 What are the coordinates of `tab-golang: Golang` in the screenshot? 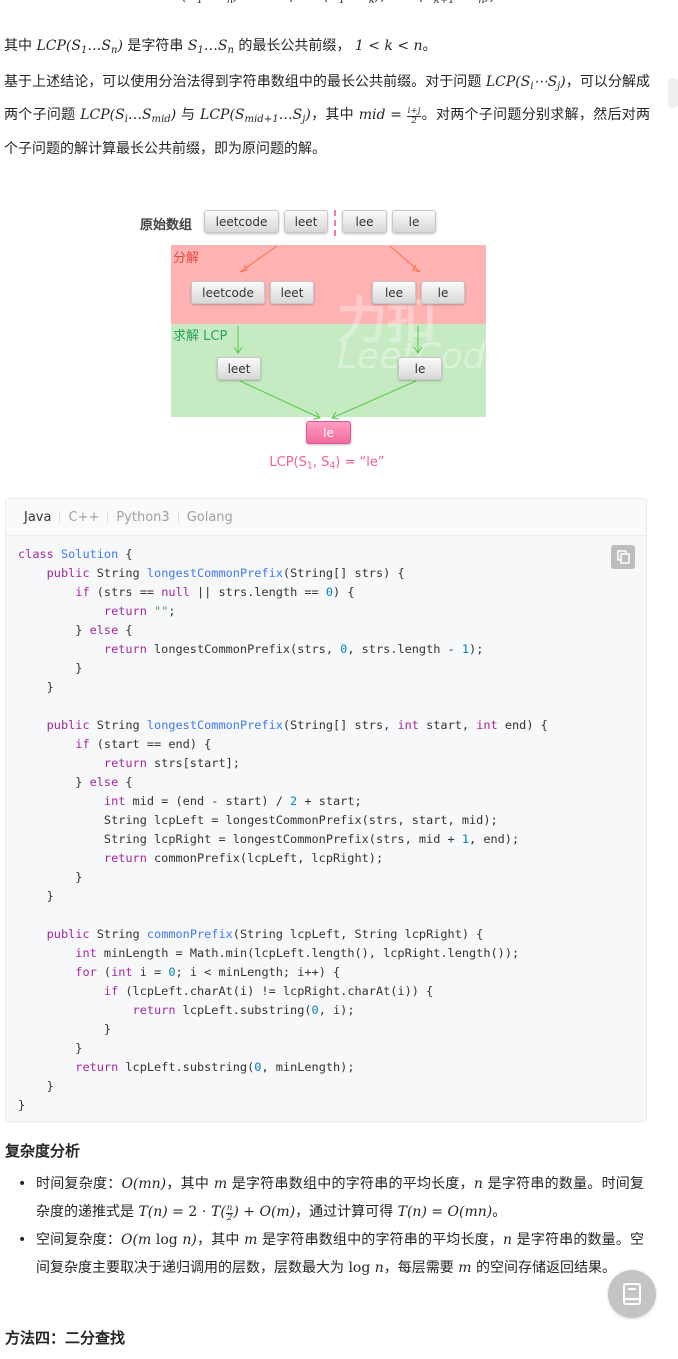 It's located at (210, 517).